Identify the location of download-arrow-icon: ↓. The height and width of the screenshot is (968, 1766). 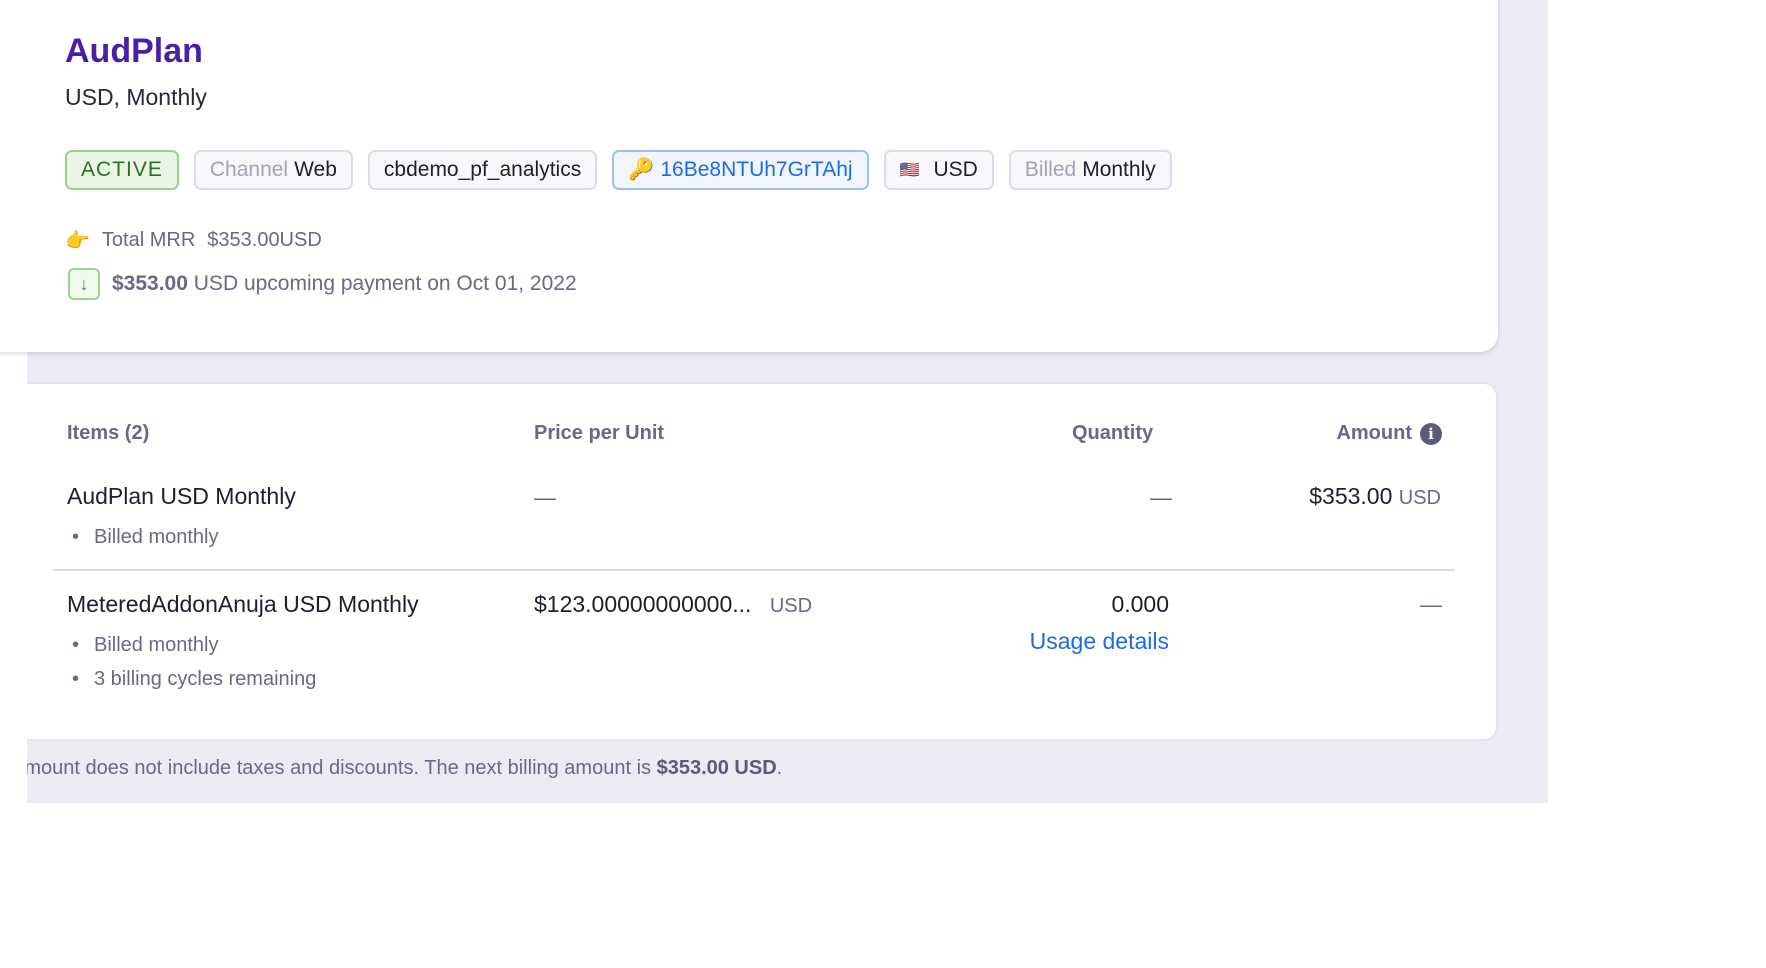
(84, 284).